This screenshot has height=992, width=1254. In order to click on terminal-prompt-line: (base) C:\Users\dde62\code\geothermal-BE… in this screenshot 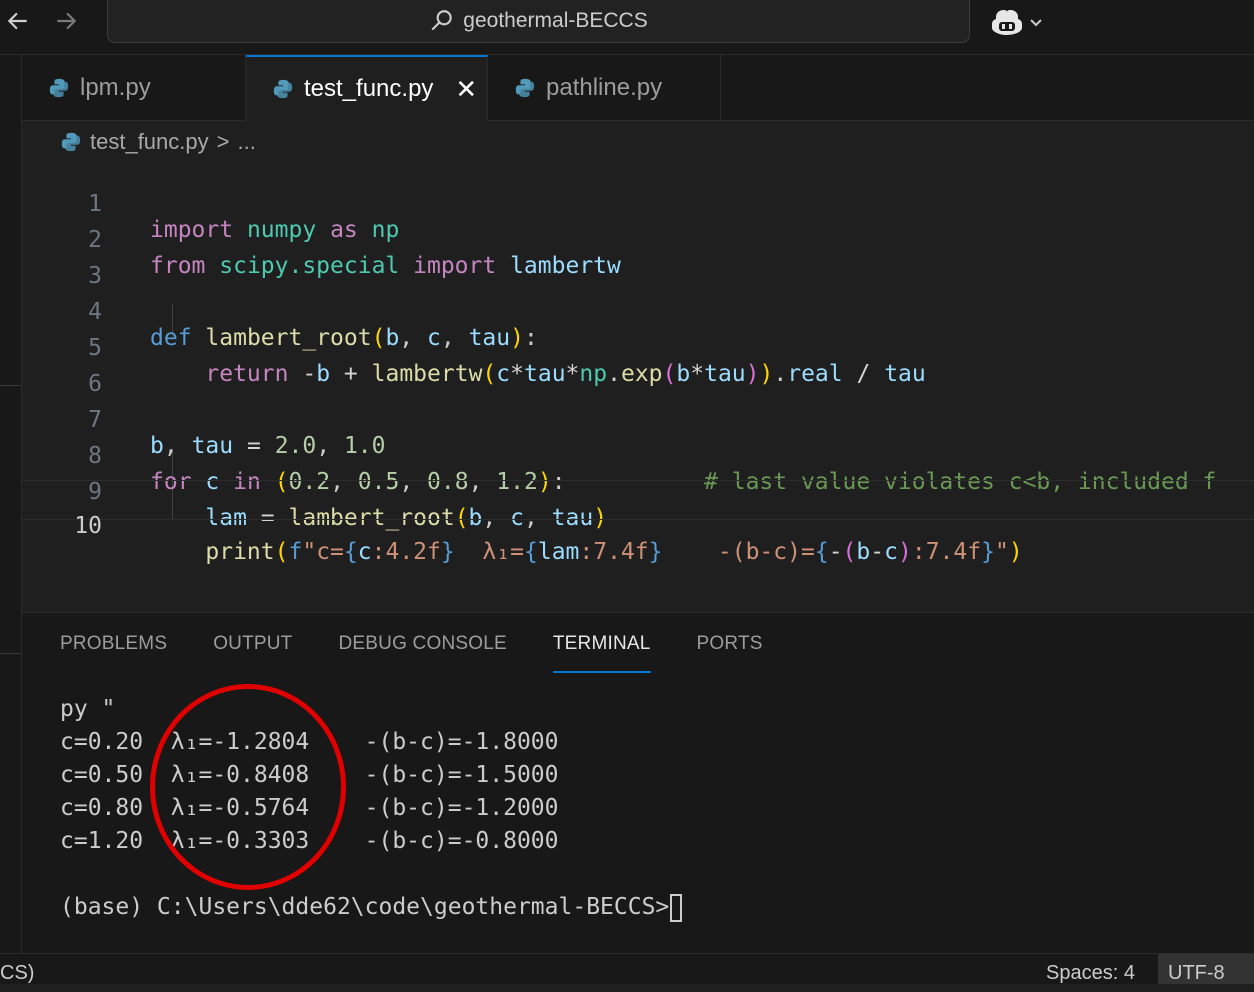, I will do `click(371, 907)`.